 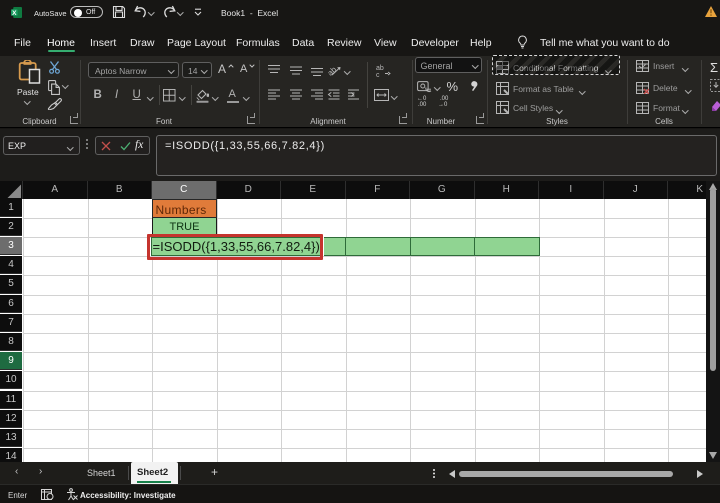 What do you see at coordinates (380, 68) in the screenshot?
I see `svg-text: ab` at bounding box center [380, 68].